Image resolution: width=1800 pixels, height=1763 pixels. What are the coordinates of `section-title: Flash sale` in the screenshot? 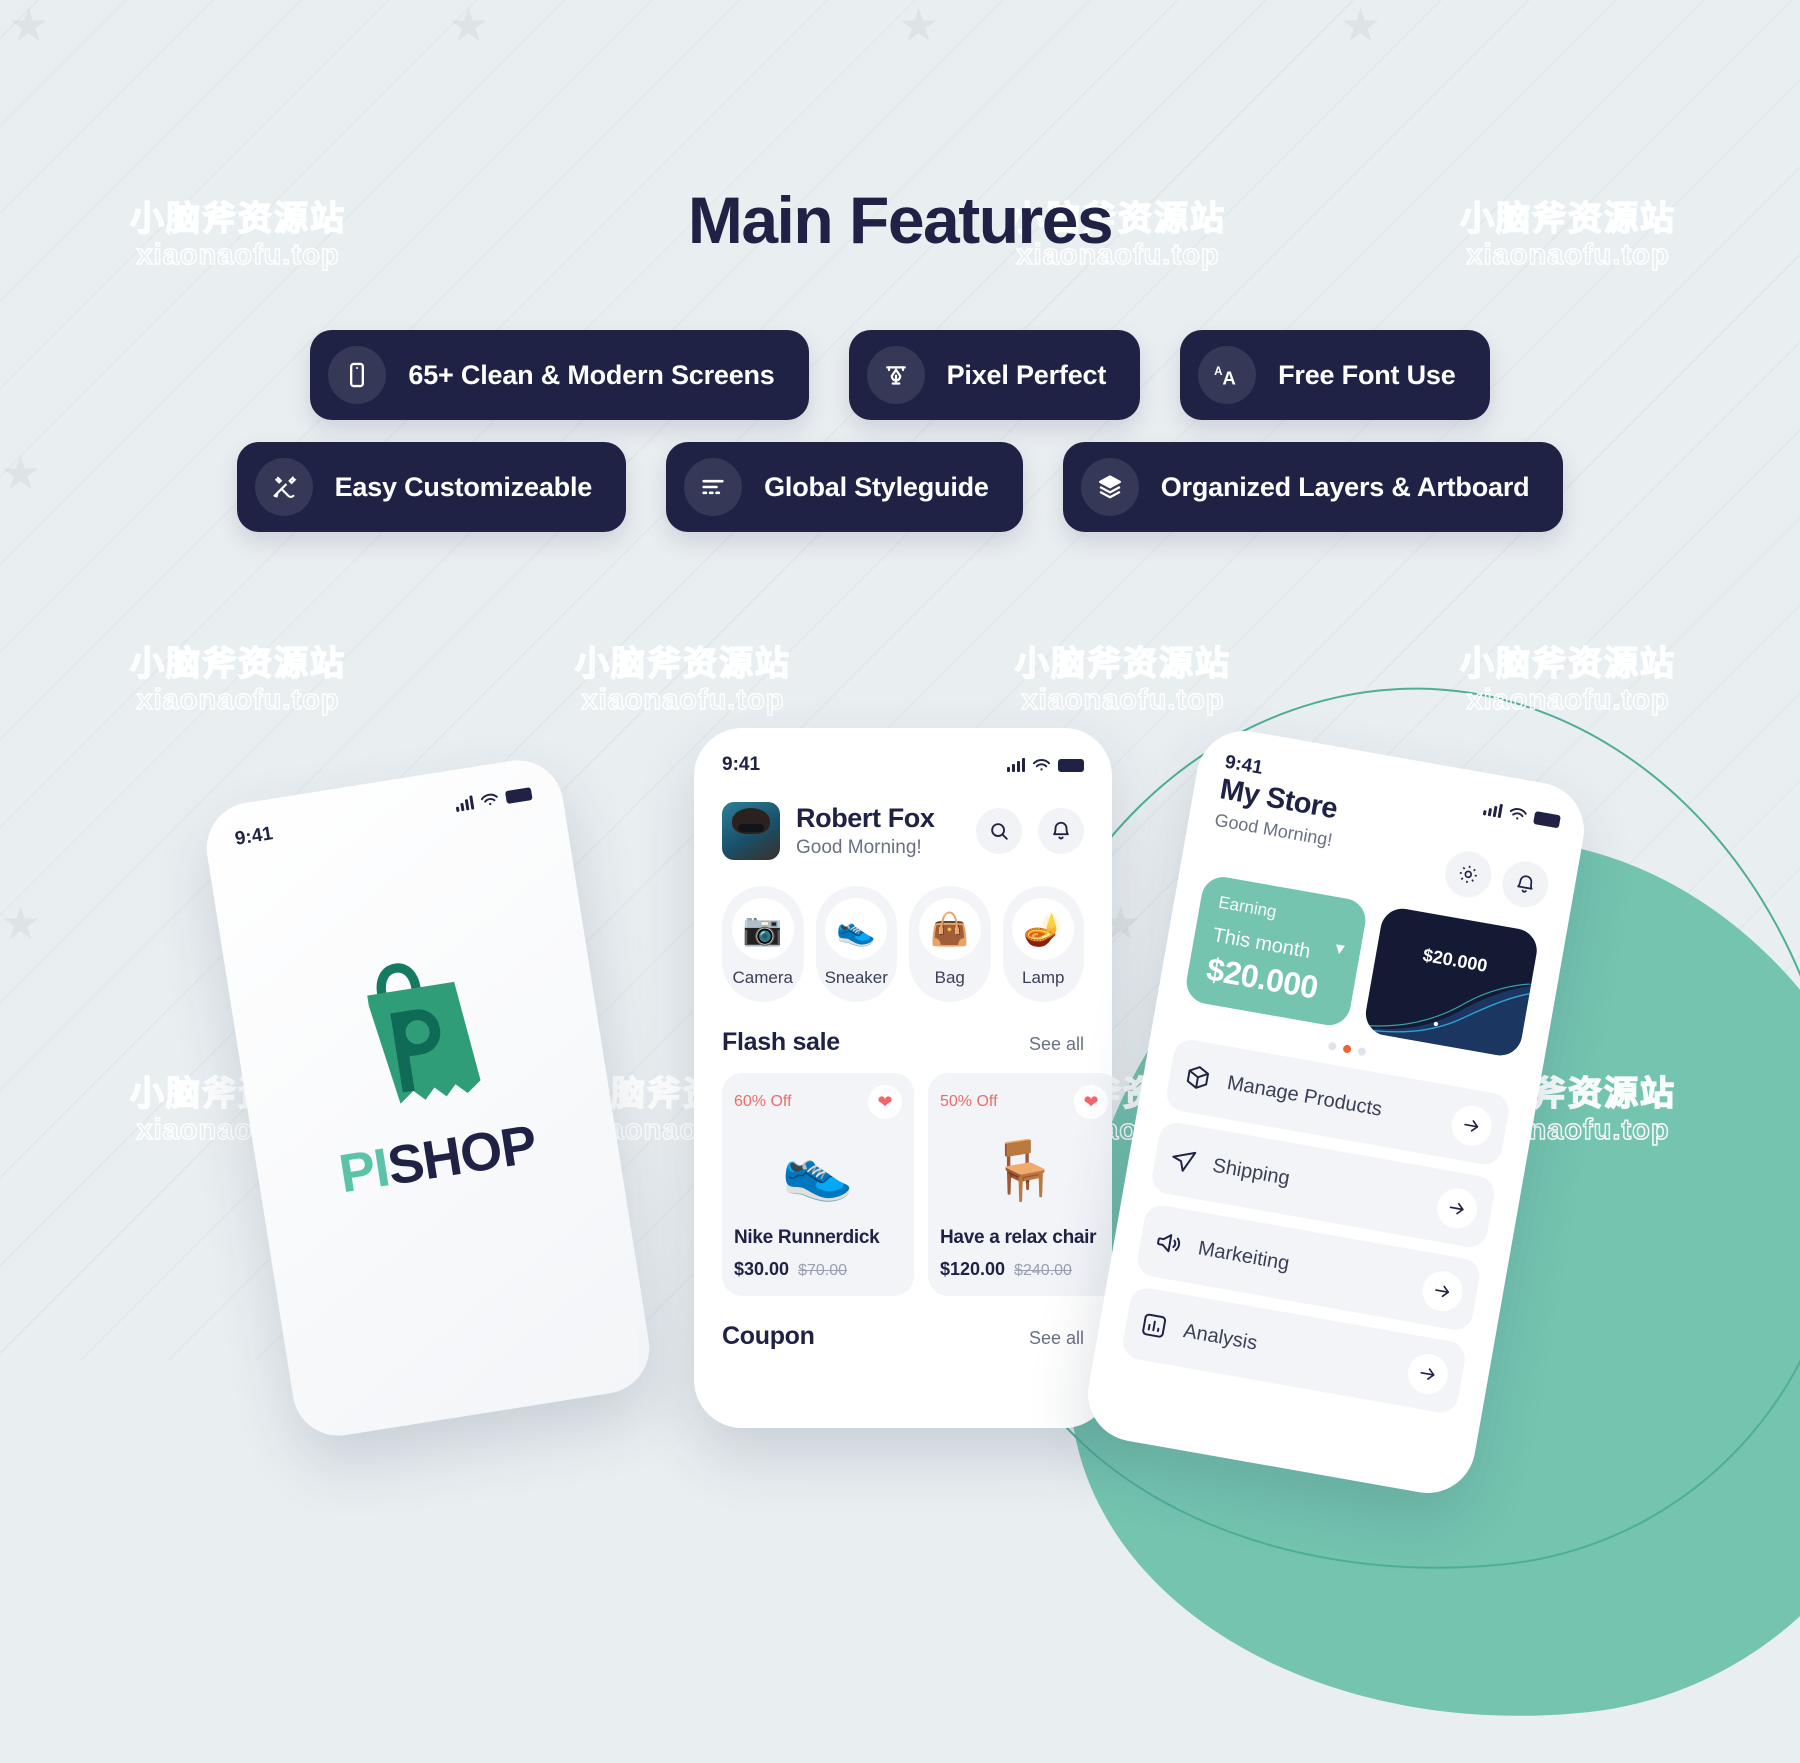 It's located at (781, 1042).